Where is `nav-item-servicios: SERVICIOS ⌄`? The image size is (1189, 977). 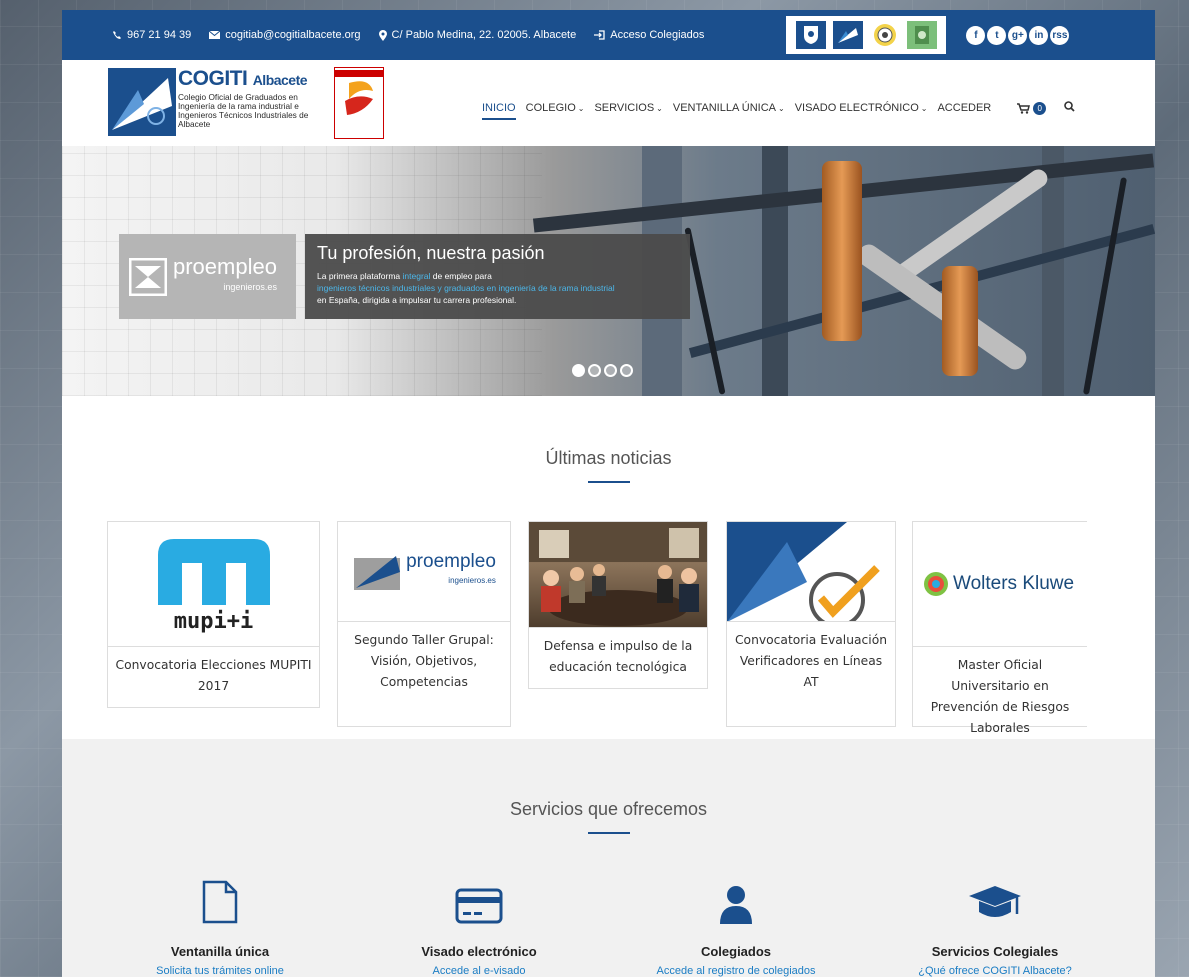 nav-item-servicios: SERVICIOS ⌄ is located at coordinates (628, 108).